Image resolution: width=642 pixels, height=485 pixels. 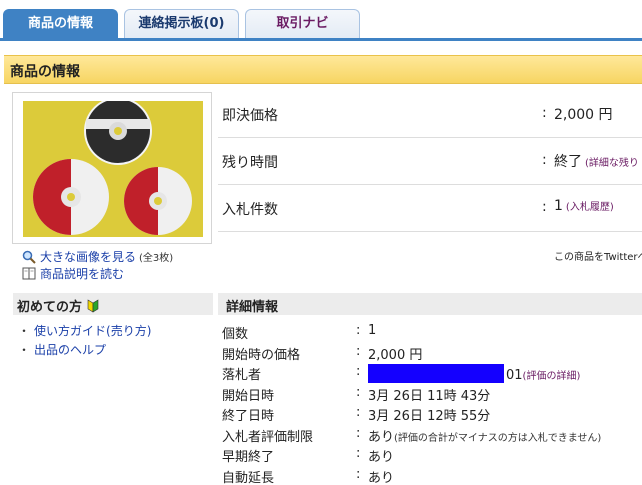 I want to click on remaining-colon: :, so click(x=544, y=160).